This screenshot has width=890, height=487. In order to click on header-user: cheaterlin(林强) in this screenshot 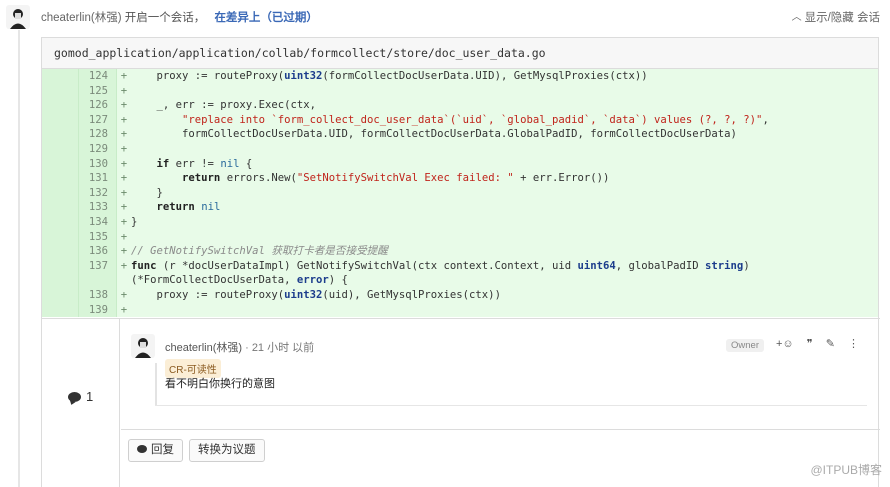, I will do `click(81, 18)`.